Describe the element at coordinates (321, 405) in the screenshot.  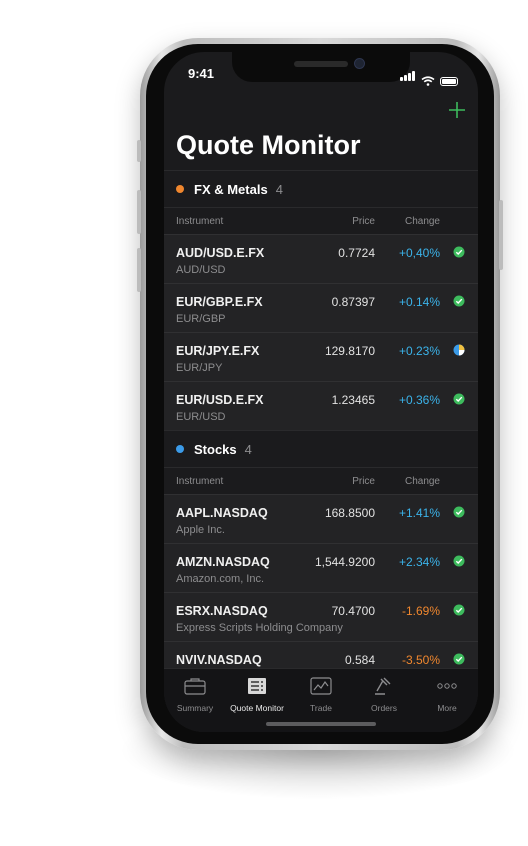
I see `quote-row: EUR/USD.E.FX EUR/USD 1.23465 +0.36%` at that location.